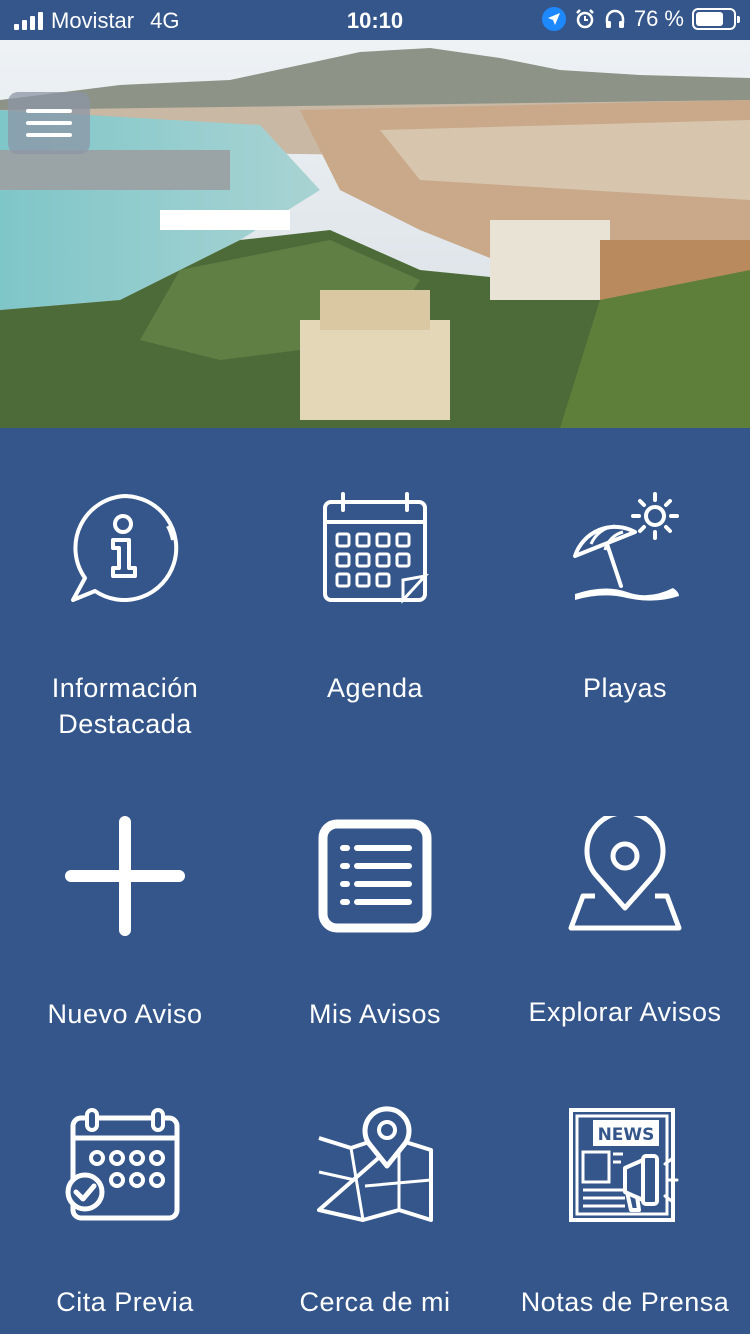 The width and height of the screenshot is (750, 1334). What do you see at coordinates (625, 618) in the screenshot?
I see `tile-playas: Playas` at bounding box center [625, 618].